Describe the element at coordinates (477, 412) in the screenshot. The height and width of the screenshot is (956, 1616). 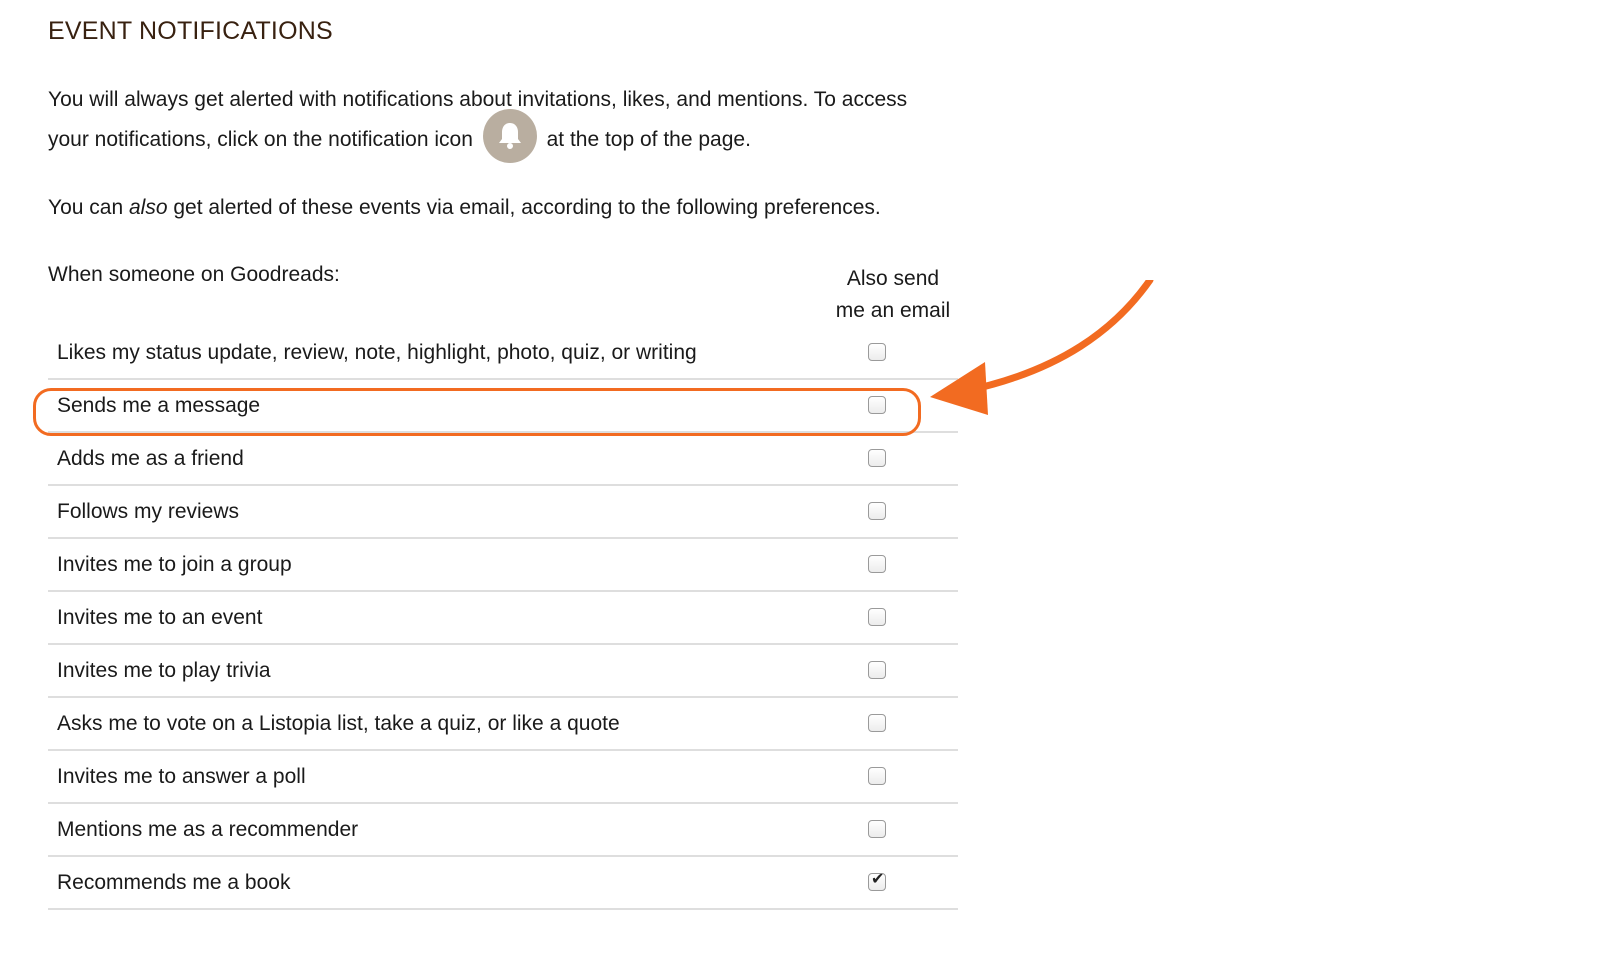
I see `highlight-annotation` at that location.